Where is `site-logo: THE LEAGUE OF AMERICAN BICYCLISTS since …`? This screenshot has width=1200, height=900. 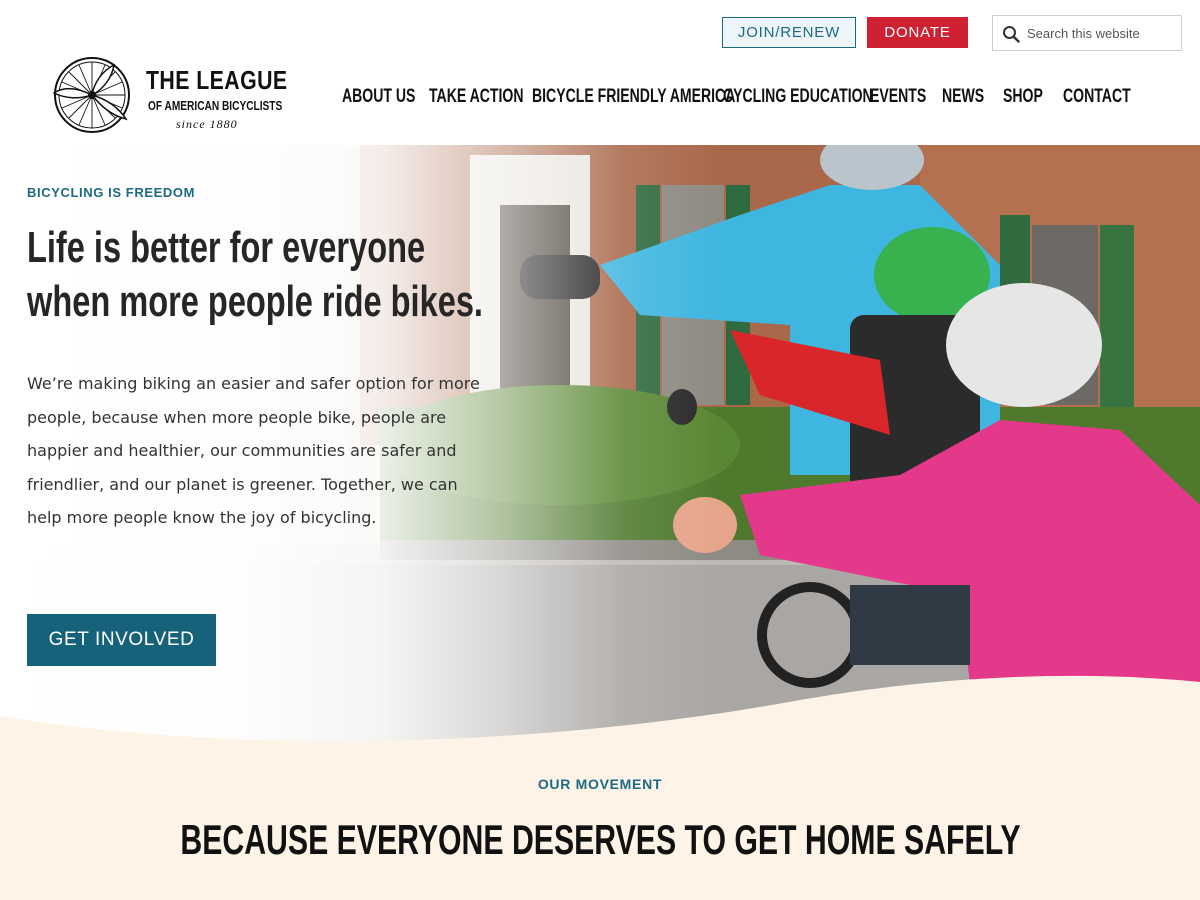 site-logo: THE LEAGUE OF AMERICAN BICYCLISTS since … is located at coordinates (168, 95).